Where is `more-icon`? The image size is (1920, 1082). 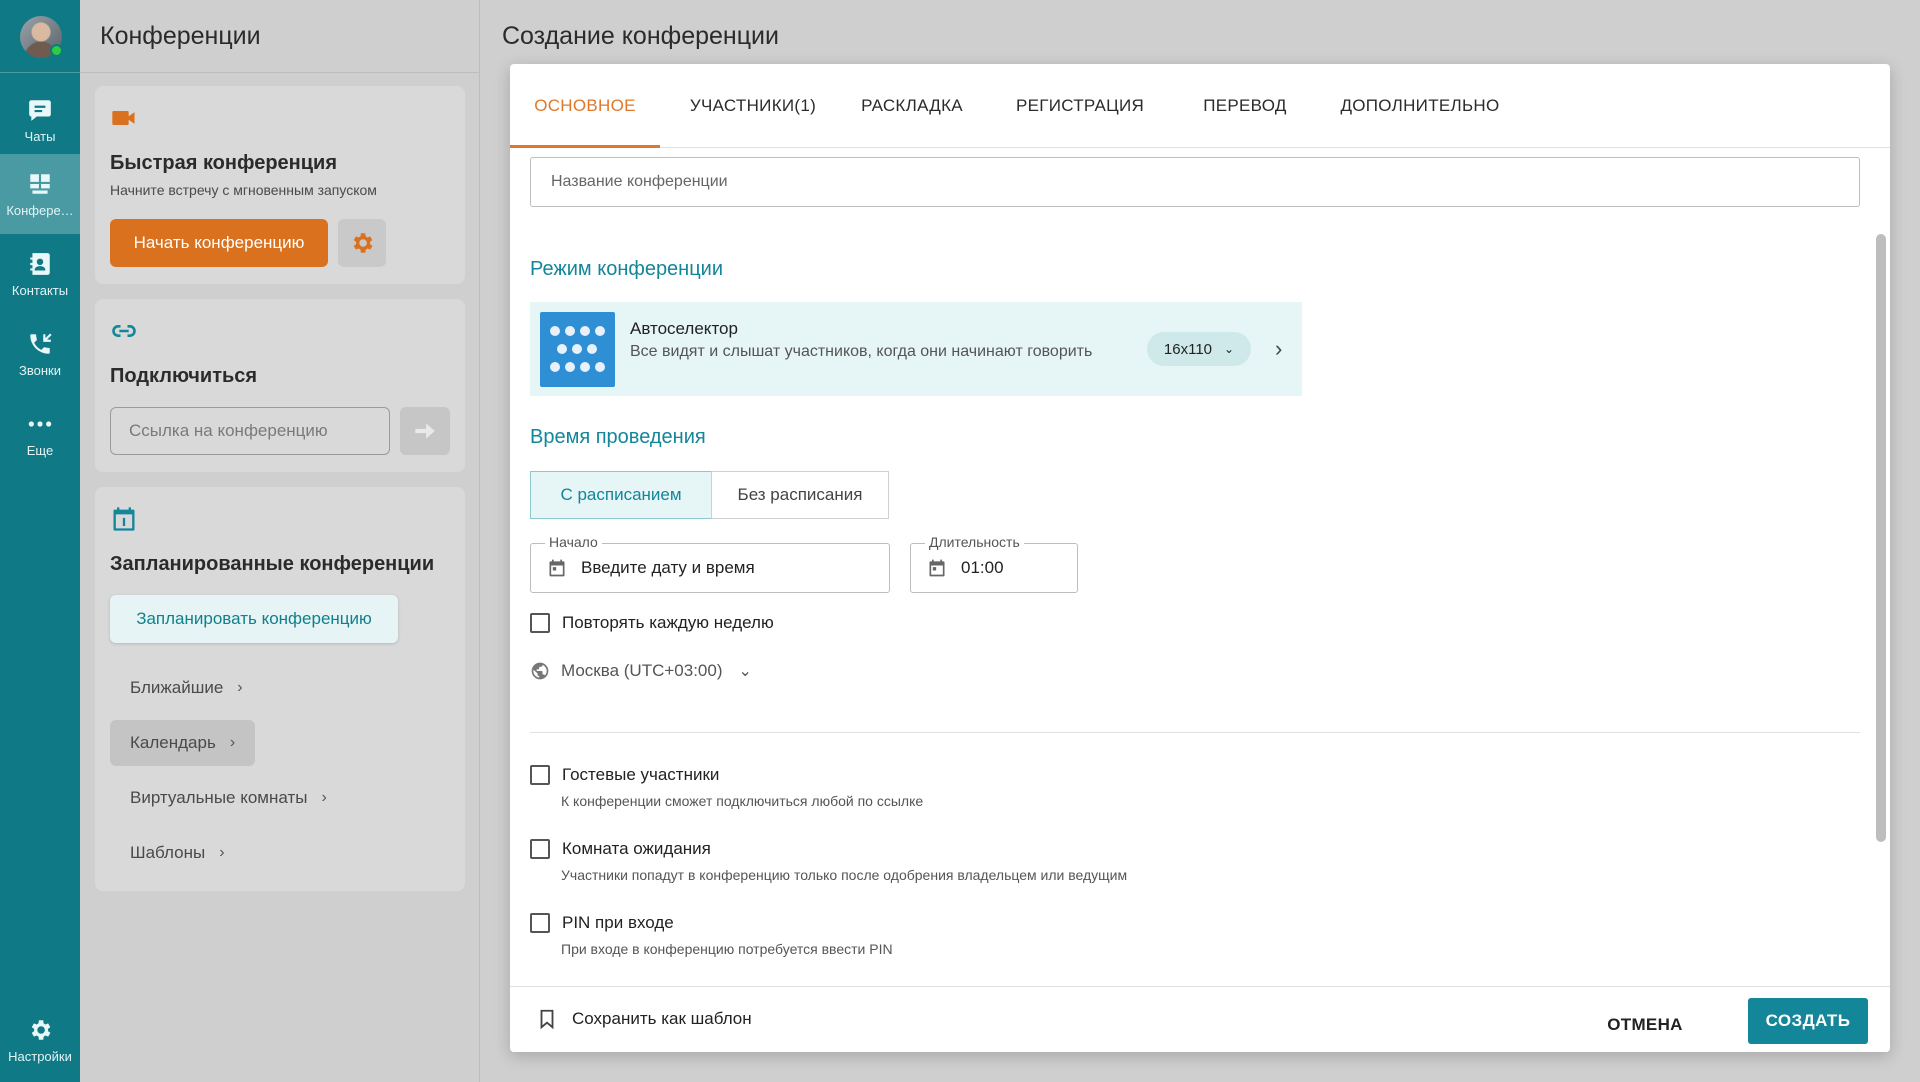 more-icon is located at coordinates (40, 423).